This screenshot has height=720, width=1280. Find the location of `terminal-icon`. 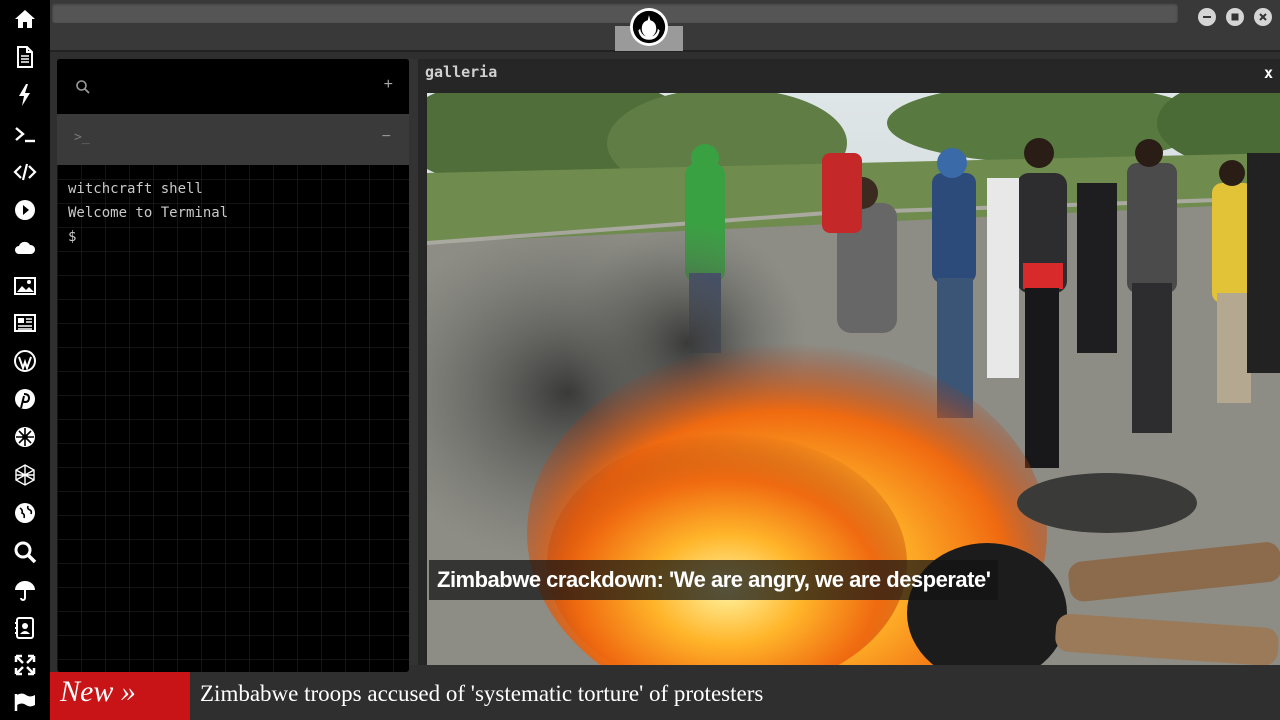

terminal-icon is located at coordinates (25, 134).